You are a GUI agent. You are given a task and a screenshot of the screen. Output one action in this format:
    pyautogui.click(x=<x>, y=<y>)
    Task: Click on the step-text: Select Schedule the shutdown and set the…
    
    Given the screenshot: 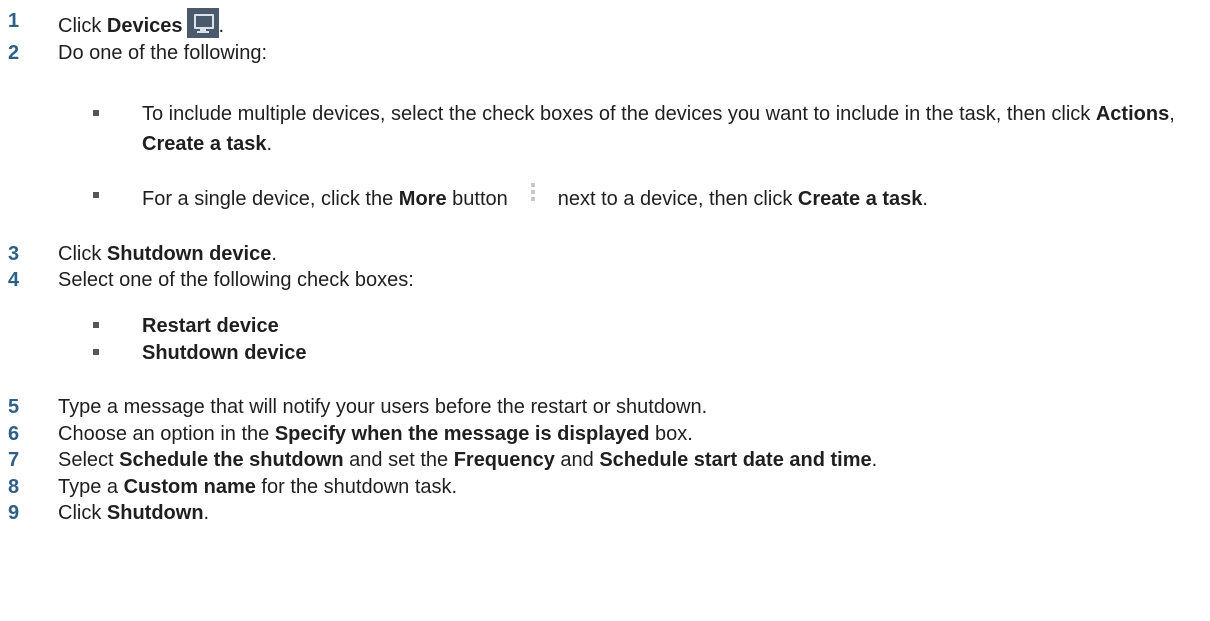 What is the action you would take?
    pyautogui.click(x=468, y=460)
    